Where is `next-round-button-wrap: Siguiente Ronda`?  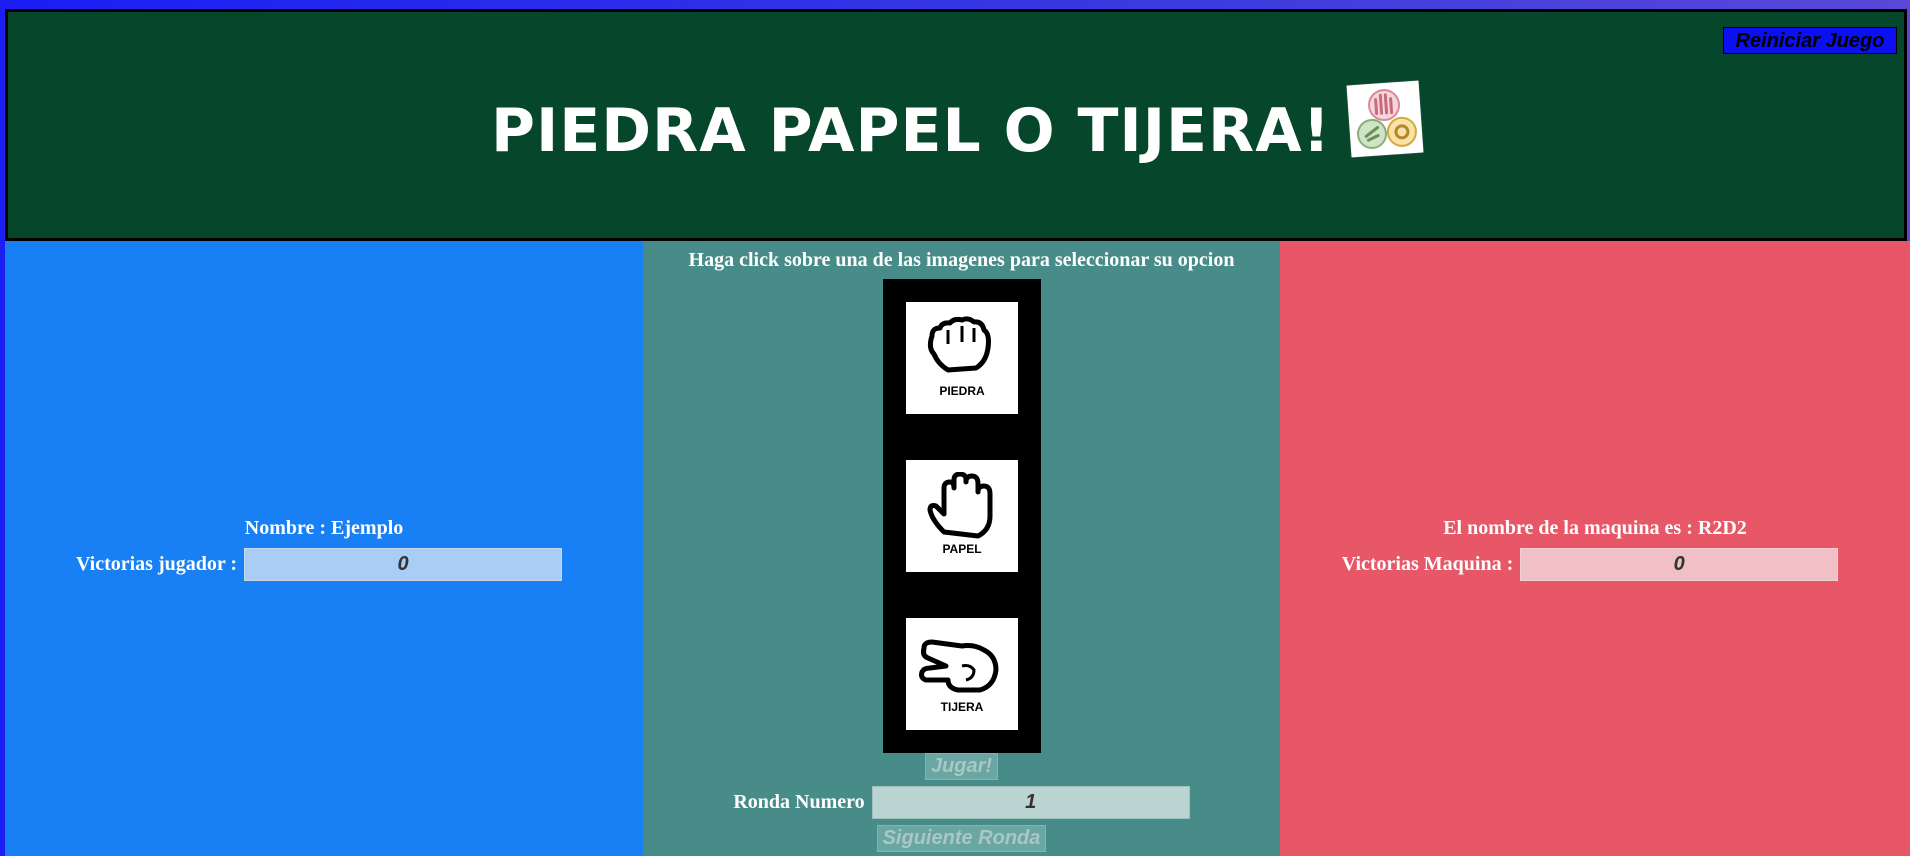
next-round-button-wrap: Siguiente Ronda is located at coordinates (961, 838).